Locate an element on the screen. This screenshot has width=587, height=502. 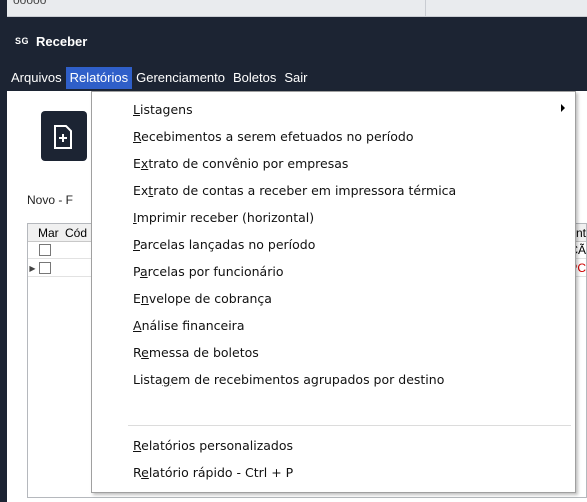
menu-item-remessa-boletos: Remessa de boletos is located at coordinates (196, 353).